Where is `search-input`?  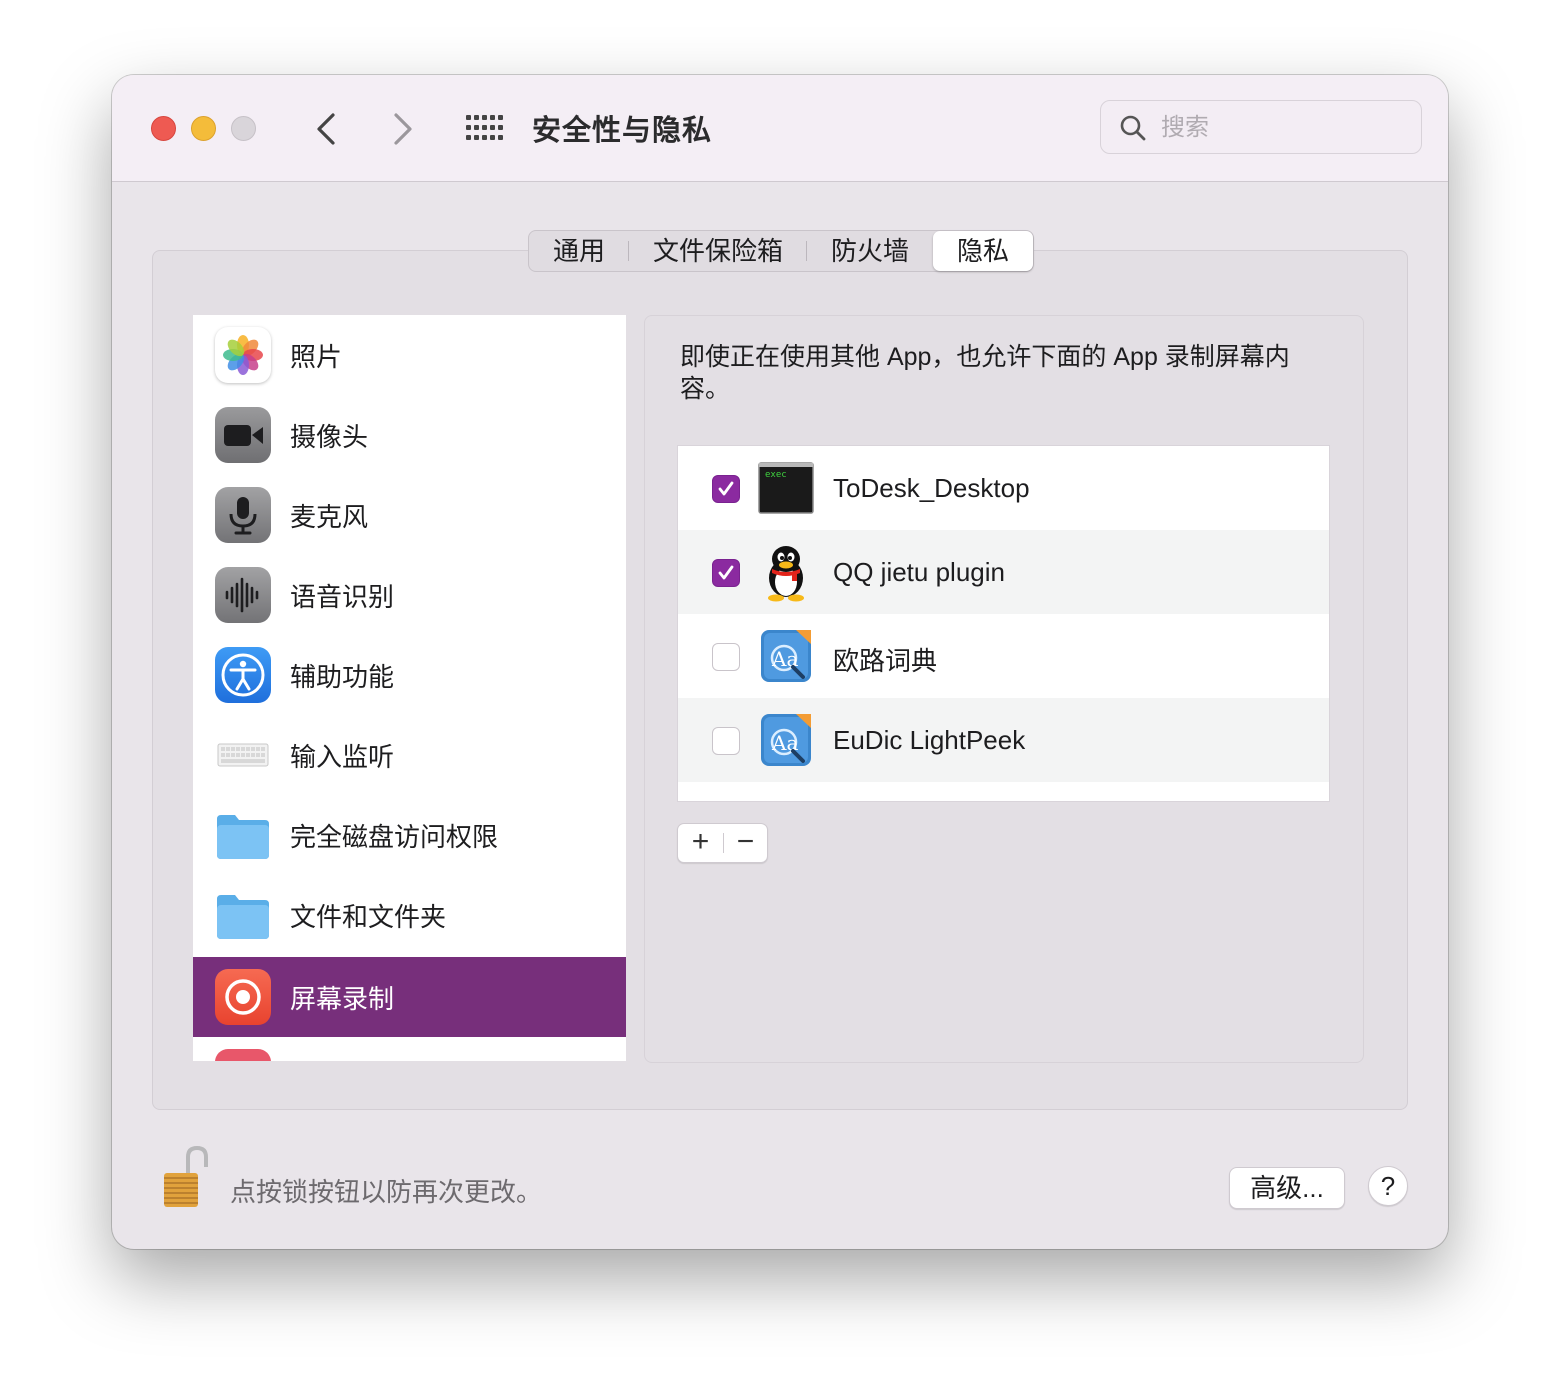 search-input is located at coordinates (1281, 128).